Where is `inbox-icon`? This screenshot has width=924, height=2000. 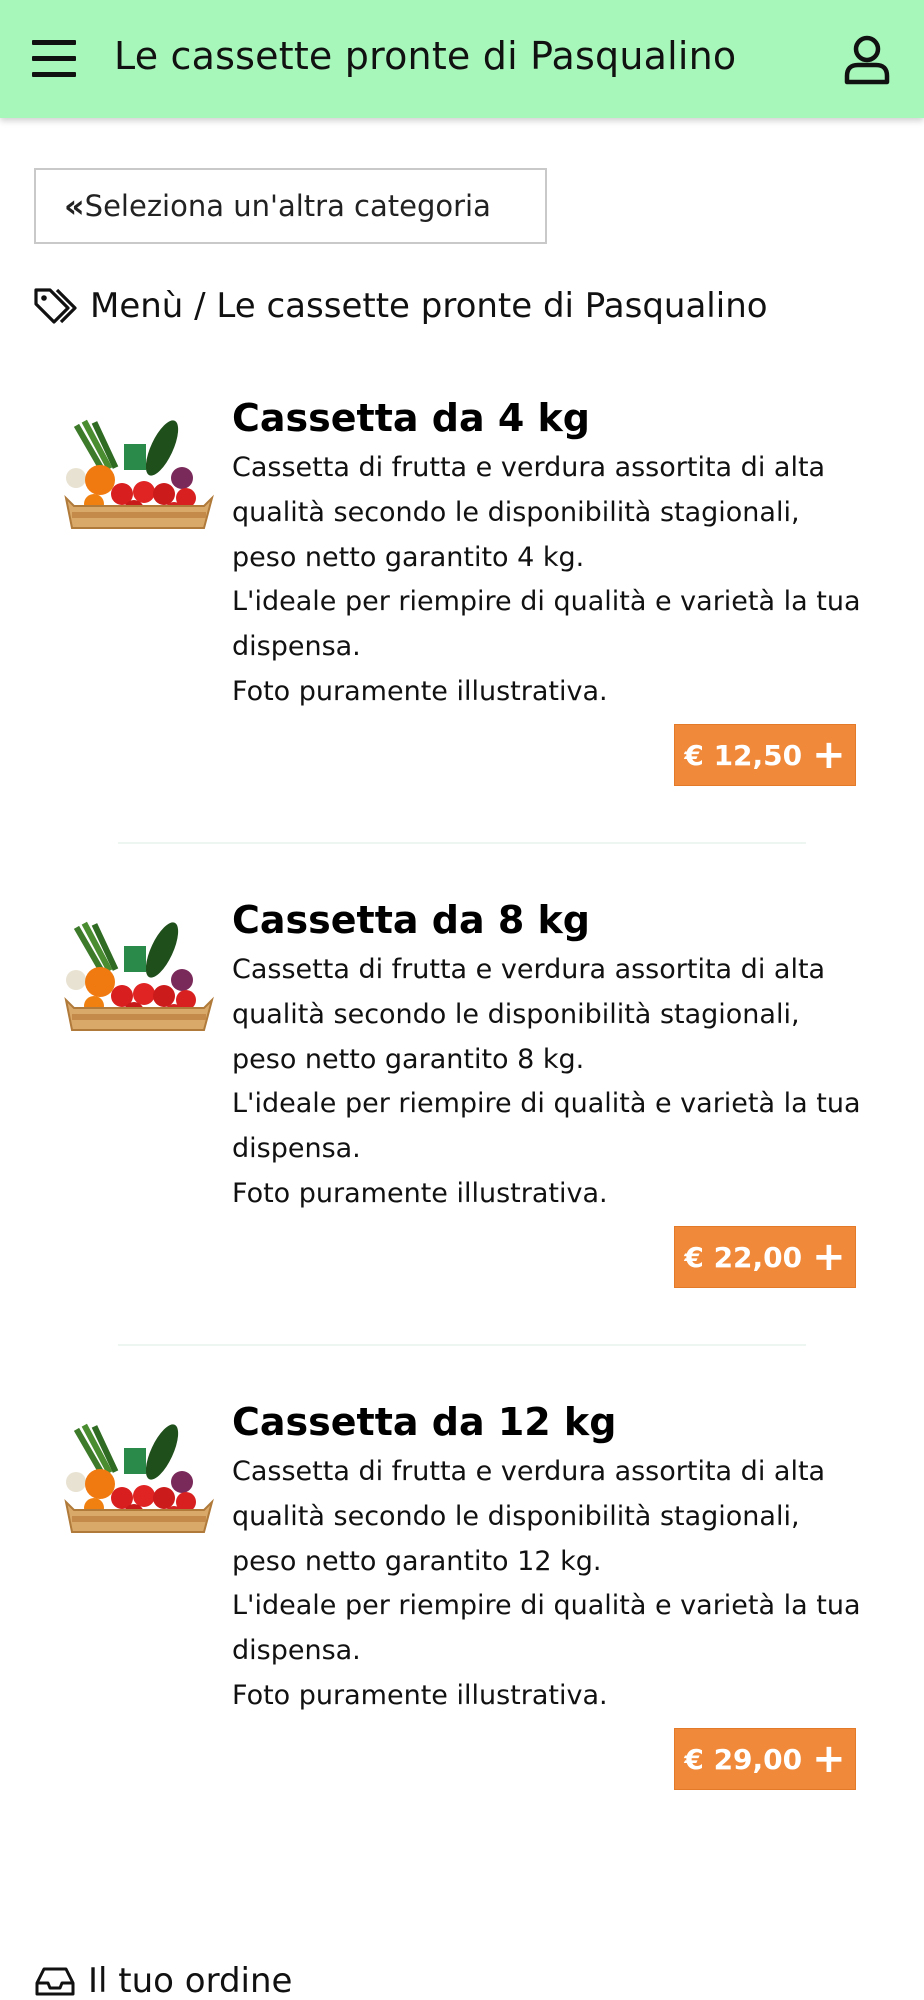
inbox-icon is located at coordinates (55, 1981).